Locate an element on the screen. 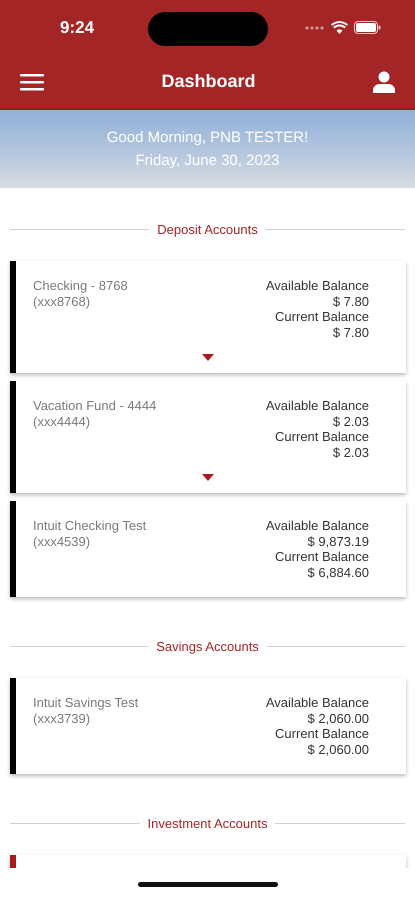  menu-icon is located at coordinates (32, 81).